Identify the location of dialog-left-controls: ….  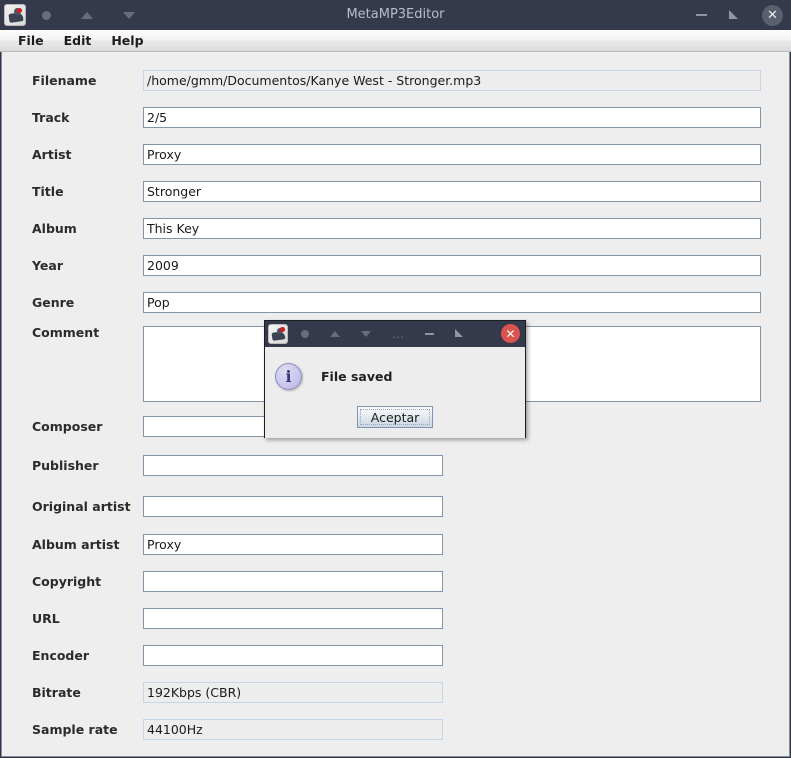
(383, 334).